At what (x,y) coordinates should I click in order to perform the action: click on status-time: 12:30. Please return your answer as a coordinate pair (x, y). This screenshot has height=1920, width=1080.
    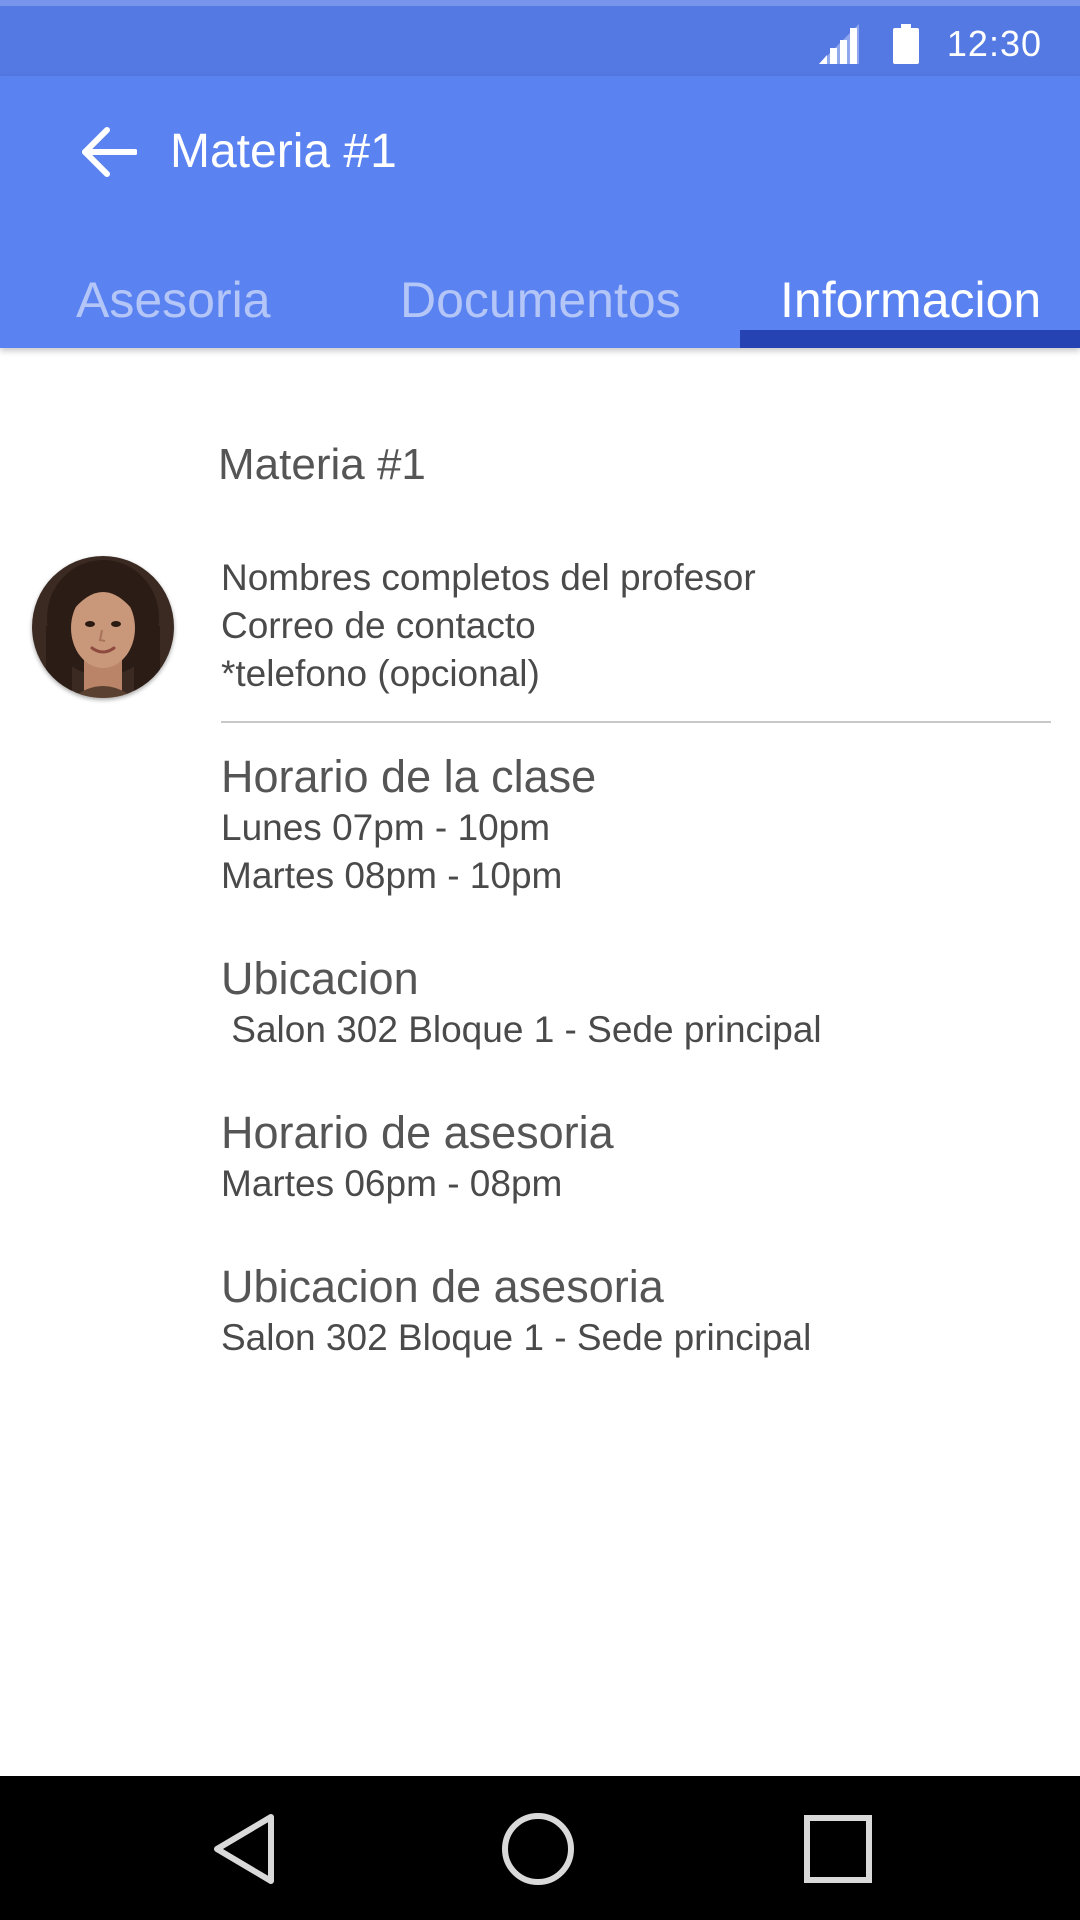
    Looking at the image, I should click on (994, 43).